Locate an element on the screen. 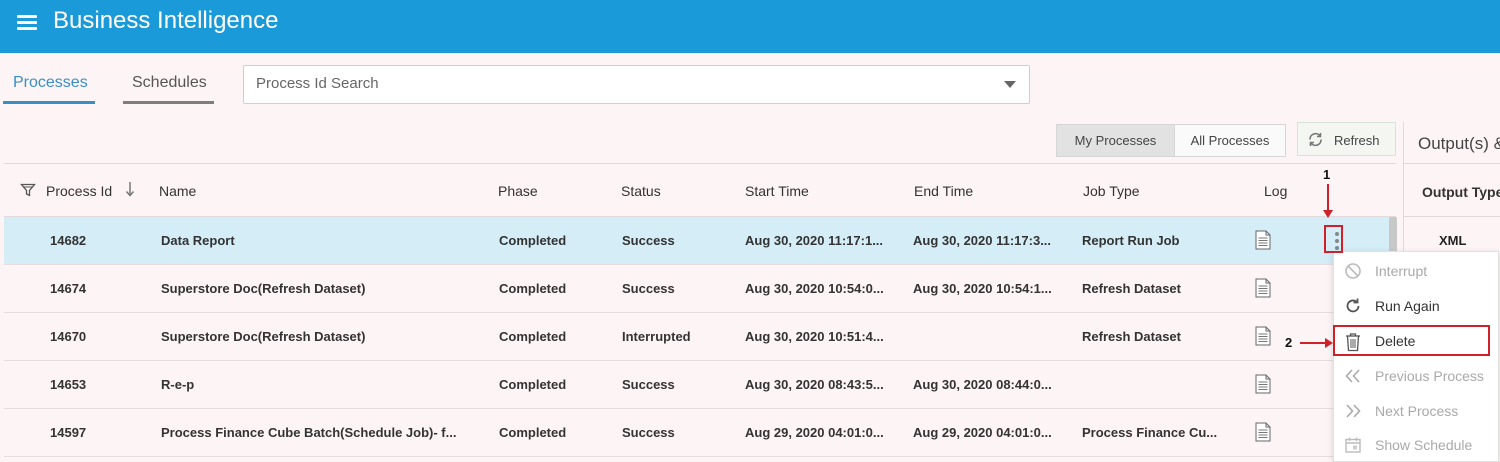 Image resolution: width=1500 pixels, height=462 pixels. arrow-down-icon is located at coordinates (130, 190).